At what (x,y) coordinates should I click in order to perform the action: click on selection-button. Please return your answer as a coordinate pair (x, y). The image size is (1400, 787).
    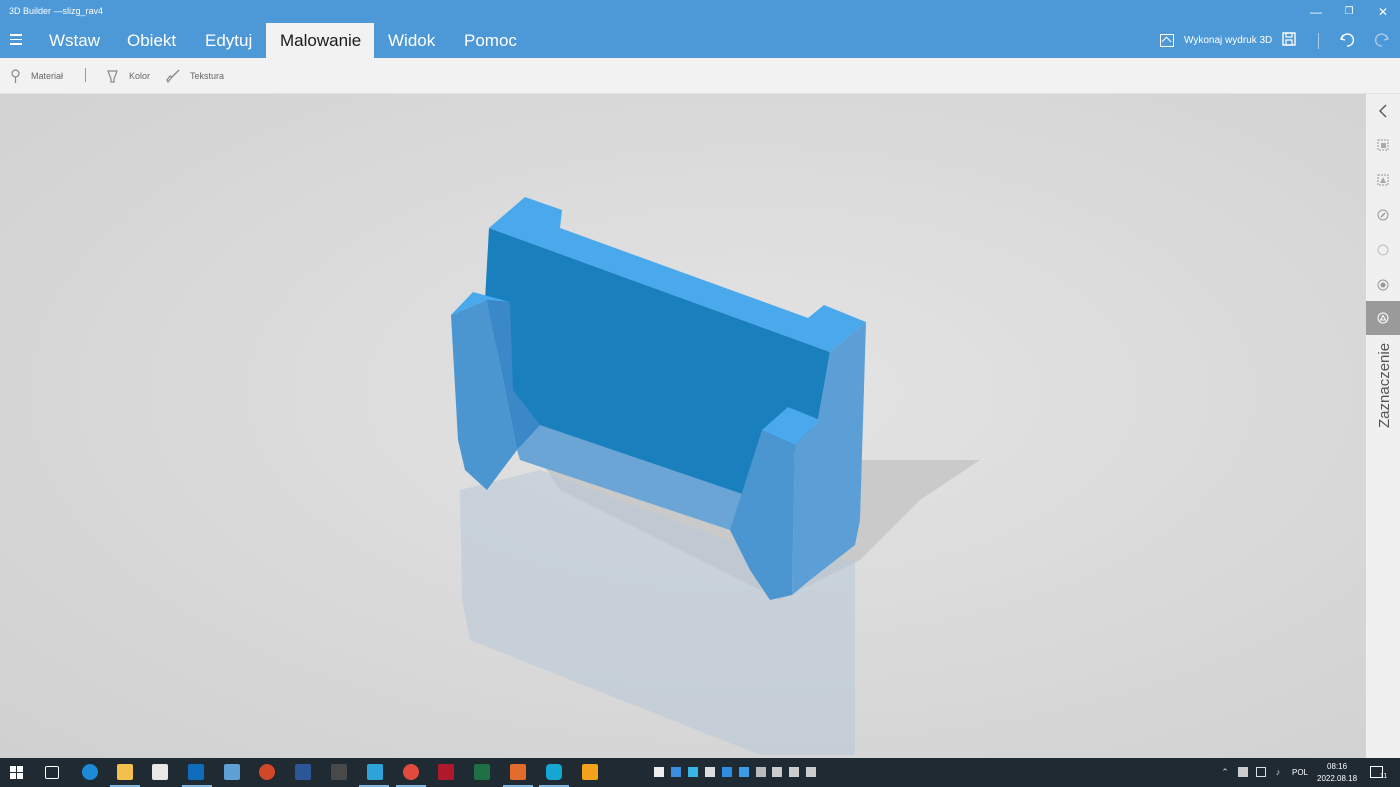
    Looking at the image, I should click on (1383, 318).